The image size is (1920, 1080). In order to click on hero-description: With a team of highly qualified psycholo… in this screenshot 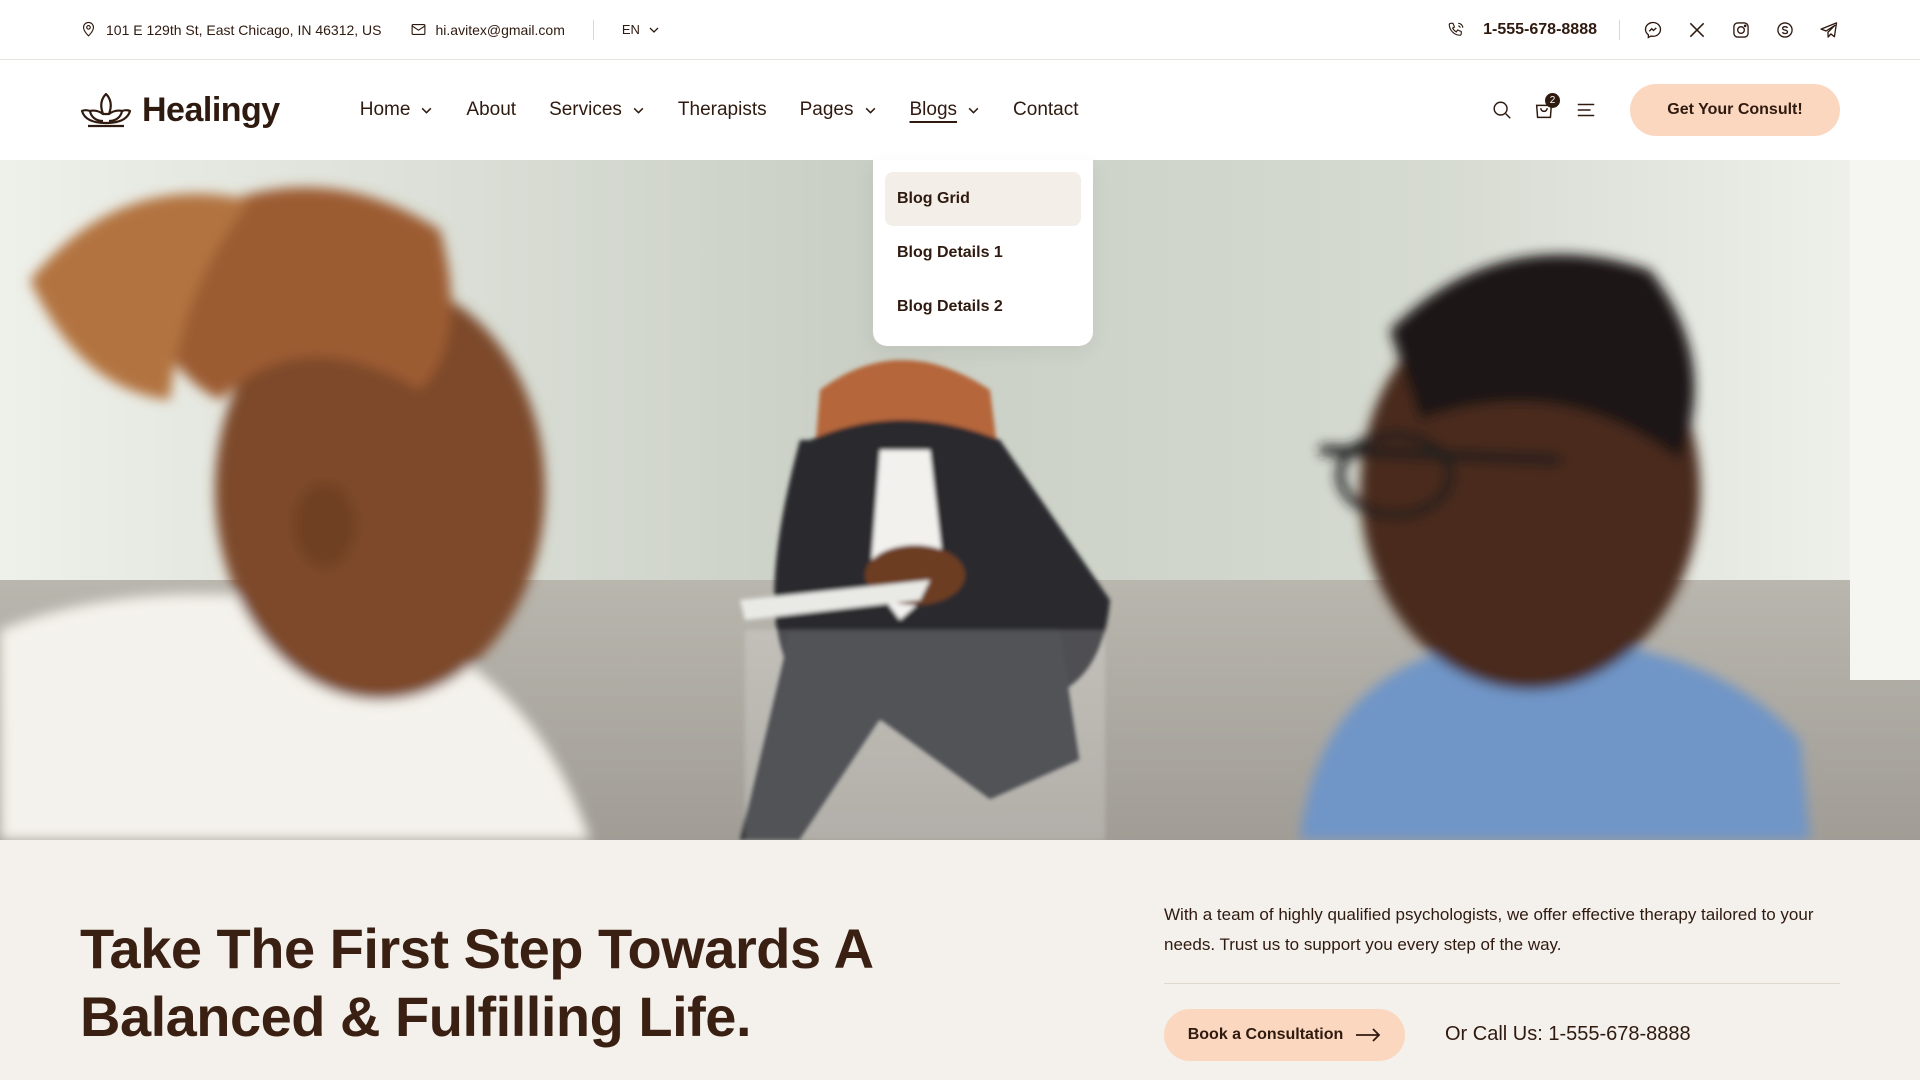, I will do `click(1489, 929)`.